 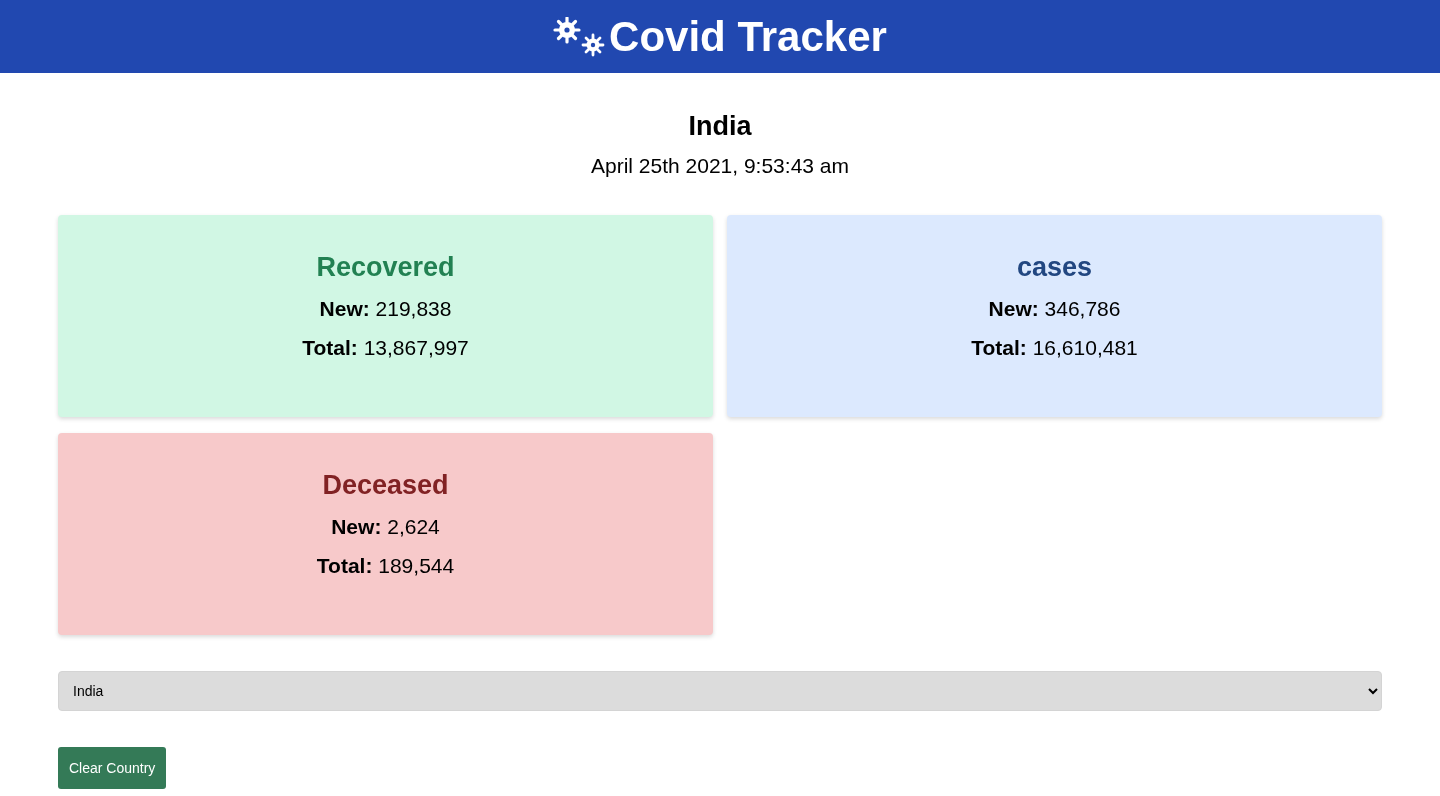 I want to click on country-select: India, so click(x=720, y=691).